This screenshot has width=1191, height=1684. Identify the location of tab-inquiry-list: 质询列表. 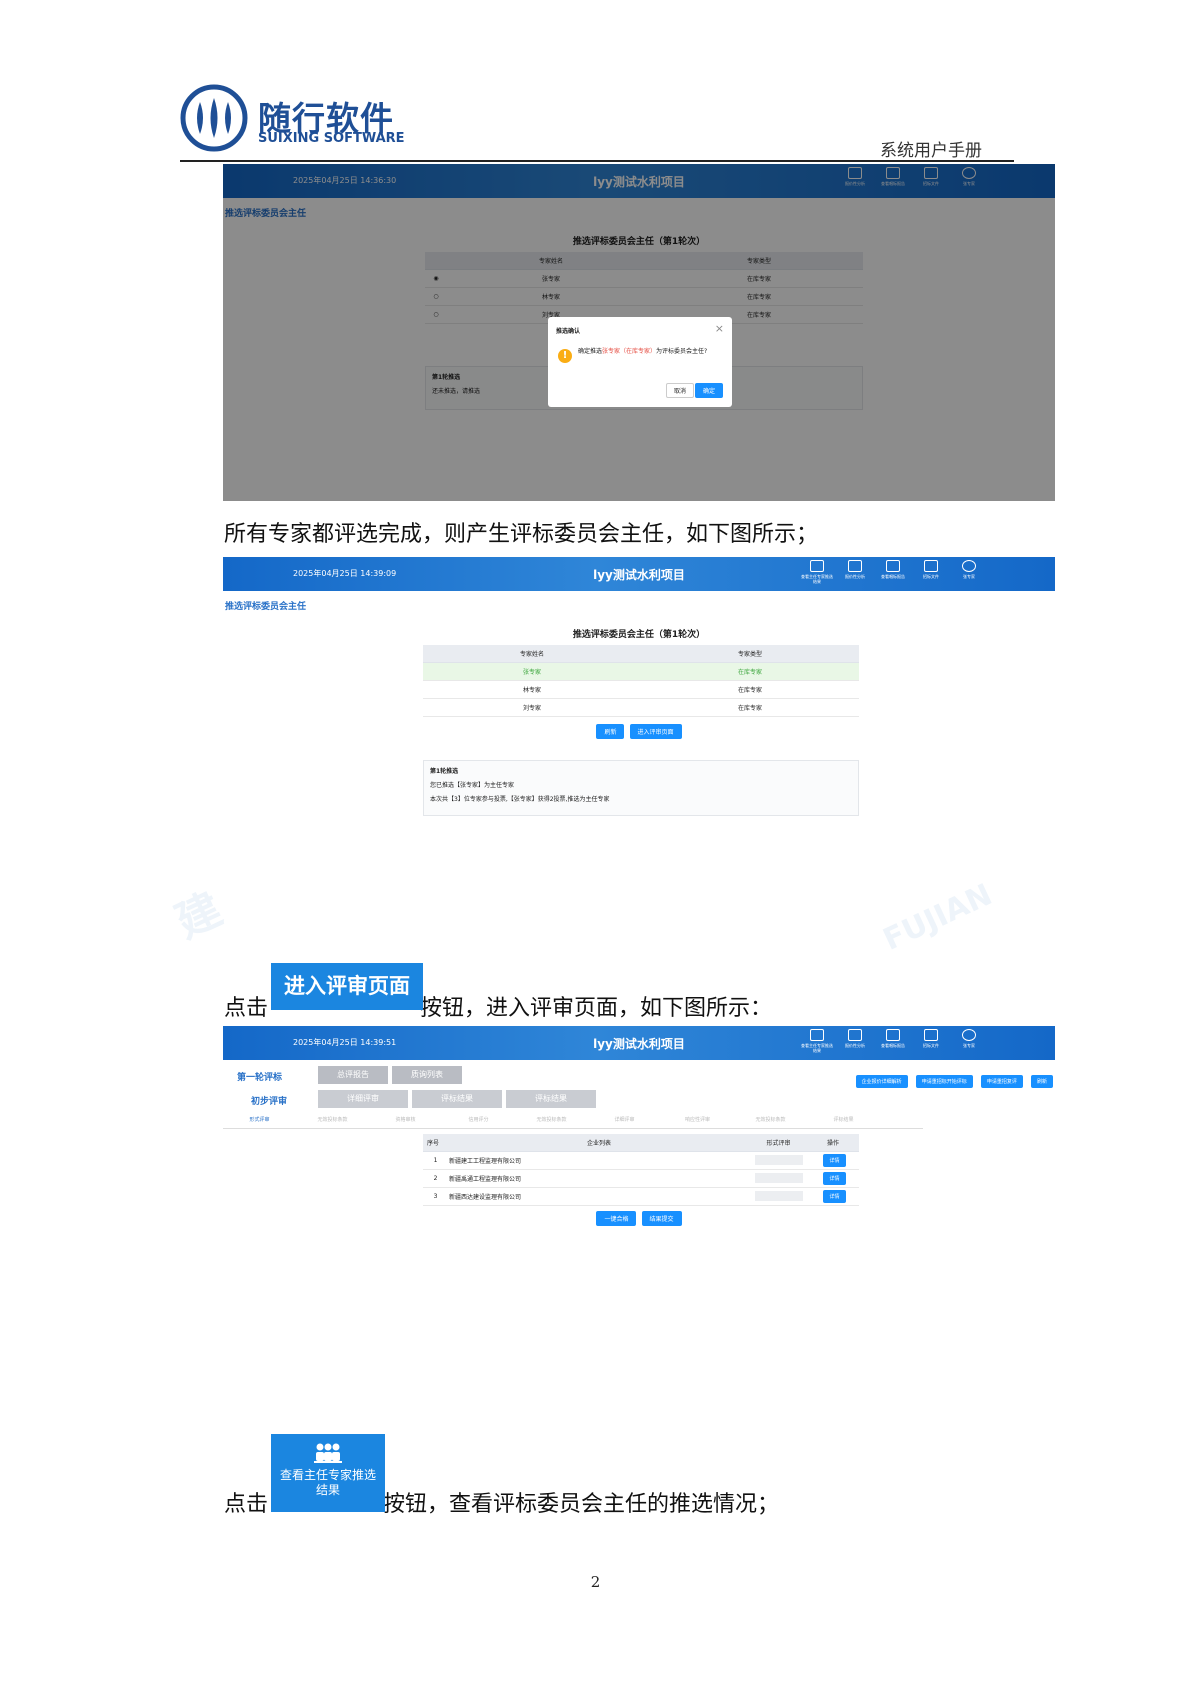
(427, 1075).